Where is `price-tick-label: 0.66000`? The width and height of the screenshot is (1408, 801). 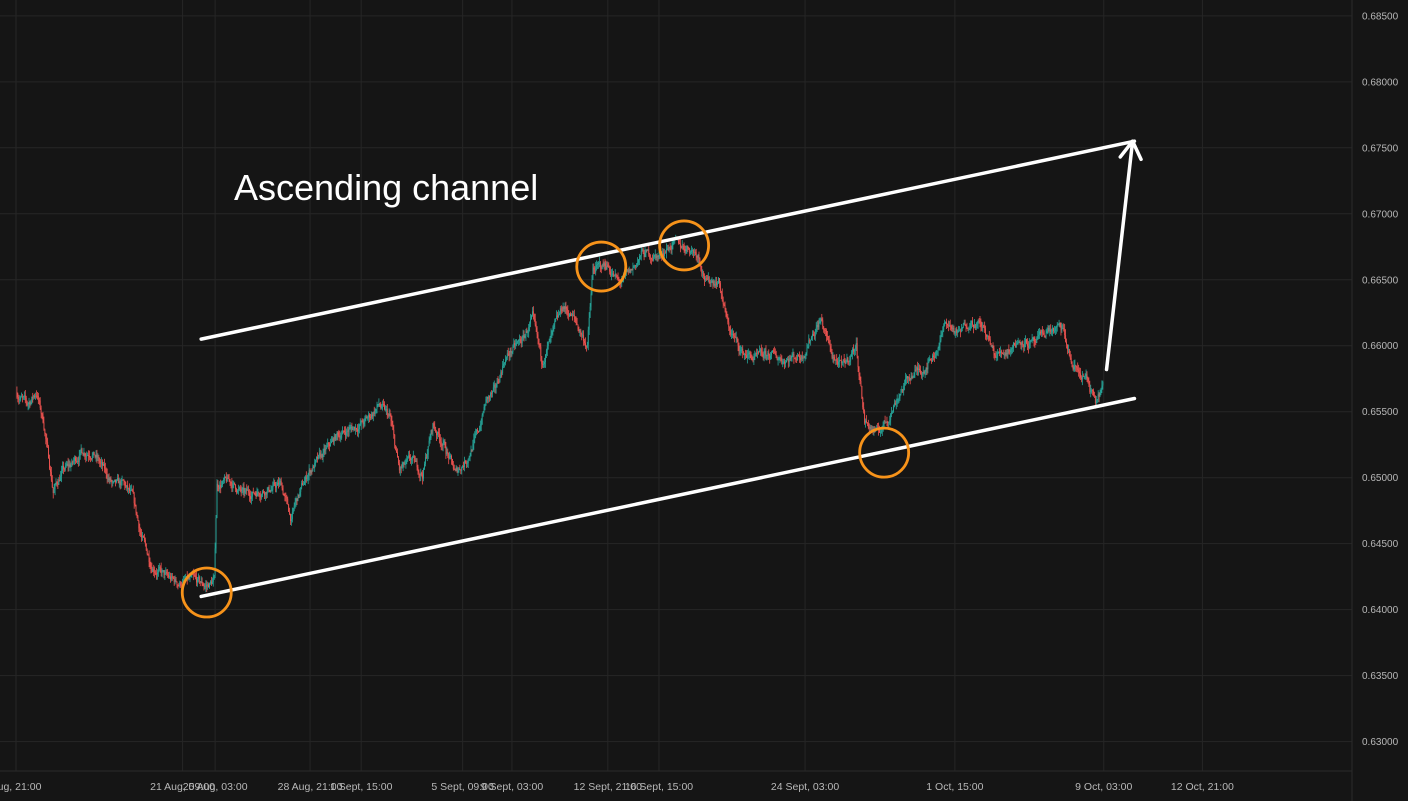 price-tick-label: 0.66000 is located at coordinates (1380, 346).